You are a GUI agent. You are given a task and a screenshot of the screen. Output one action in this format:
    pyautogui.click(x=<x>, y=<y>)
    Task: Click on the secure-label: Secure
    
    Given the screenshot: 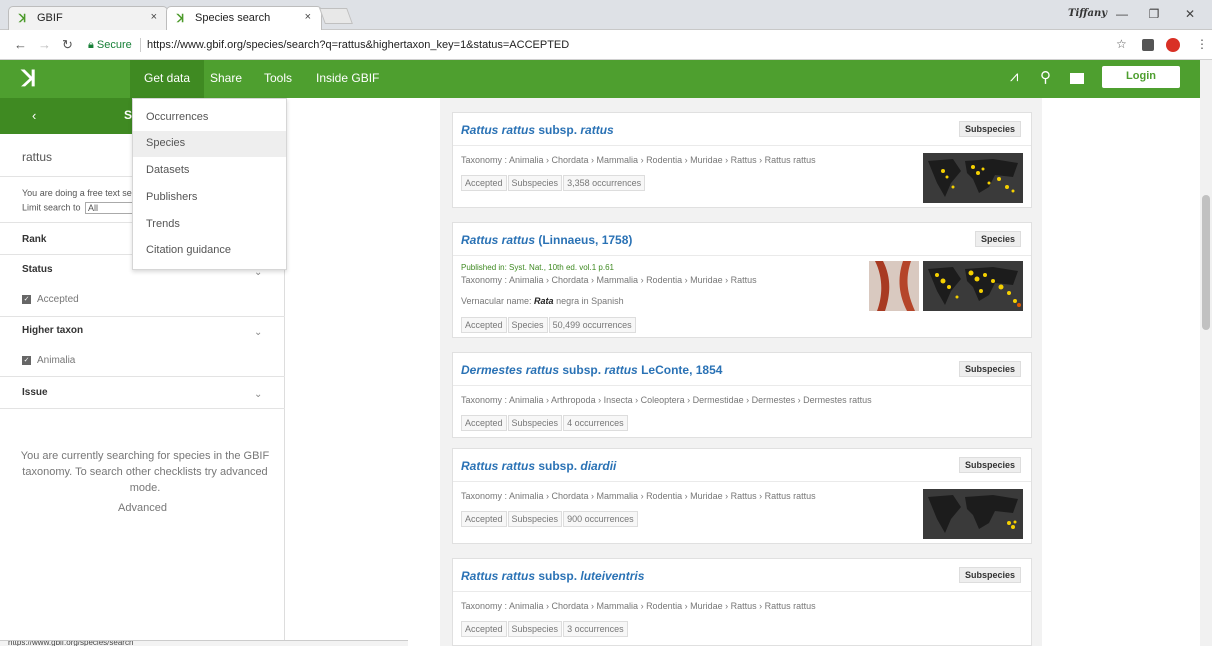 What is the action you would take?
    pyautogui.click(x=114, y=45)
    